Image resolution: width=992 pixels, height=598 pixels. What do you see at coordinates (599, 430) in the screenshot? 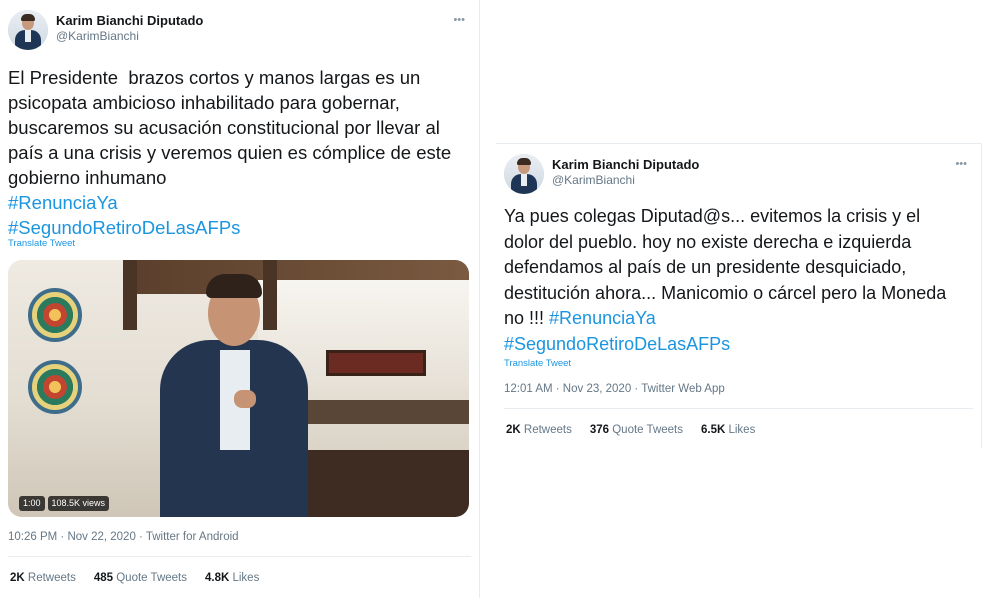
I see `quote-tweets-count: 376` at bounding box center [599, 430].